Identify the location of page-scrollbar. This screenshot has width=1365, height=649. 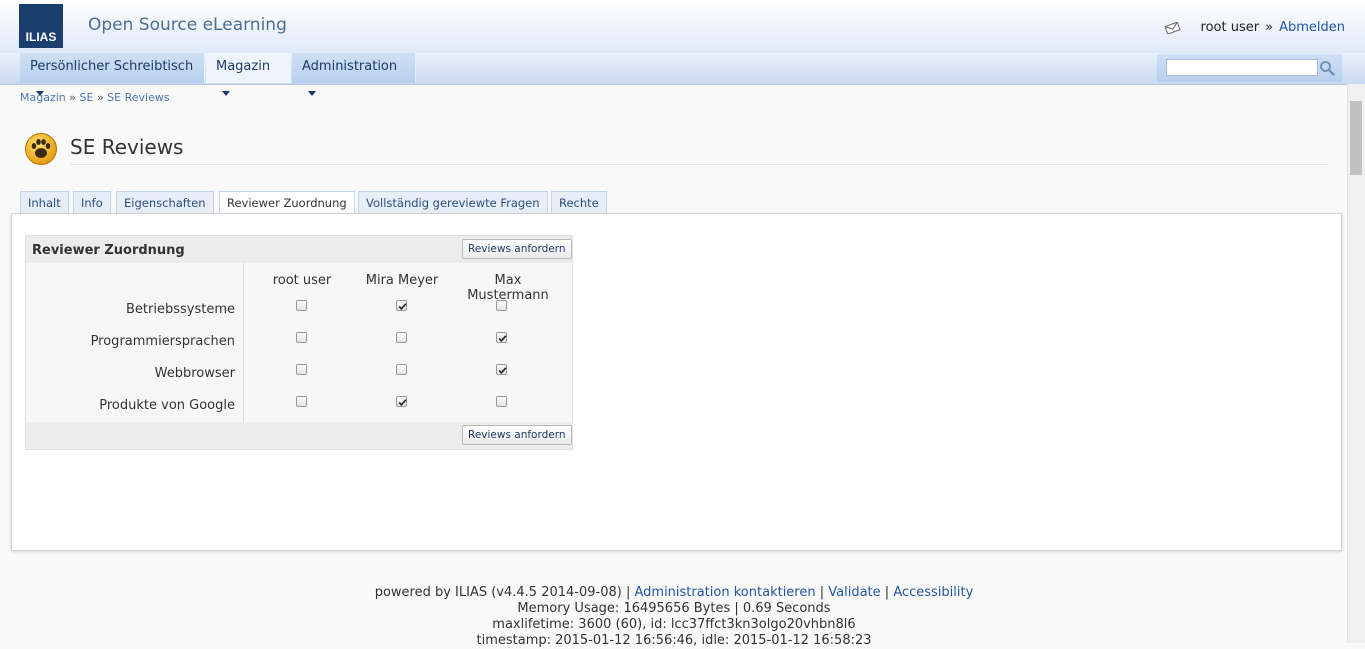
(1356, 363).